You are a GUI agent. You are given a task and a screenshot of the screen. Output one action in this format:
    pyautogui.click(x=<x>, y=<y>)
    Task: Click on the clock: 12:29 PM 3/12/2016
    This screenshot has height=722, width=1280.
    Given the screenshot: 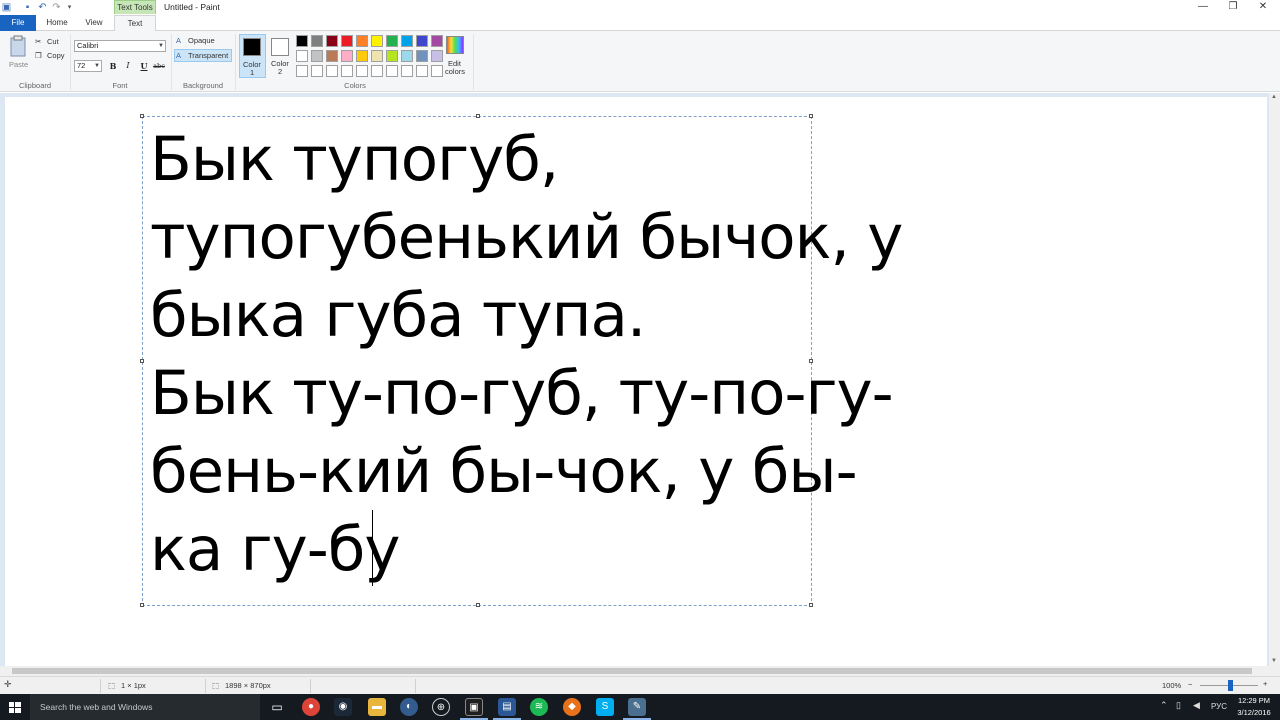 What is the action you would take?
    pyautogui.click(x=1254, y=707)
    